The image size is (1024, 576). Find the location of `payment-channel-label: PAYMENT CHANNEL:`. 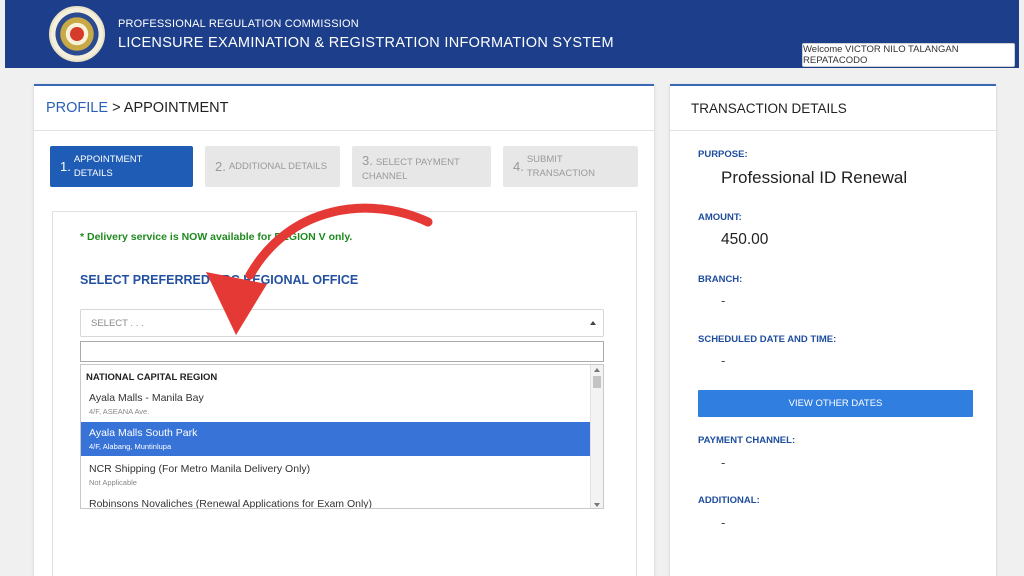

payment-channel-label: PAYMENT CHANNEL: is located at coordinates (747, 440).